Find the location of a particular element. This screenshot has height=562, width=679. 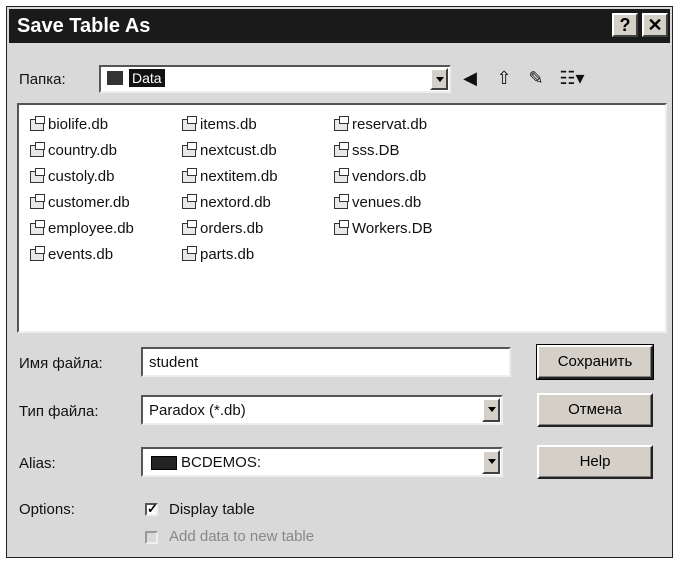

title-bar: Save Table As ? ✕ is located at coordinates (339, 26).